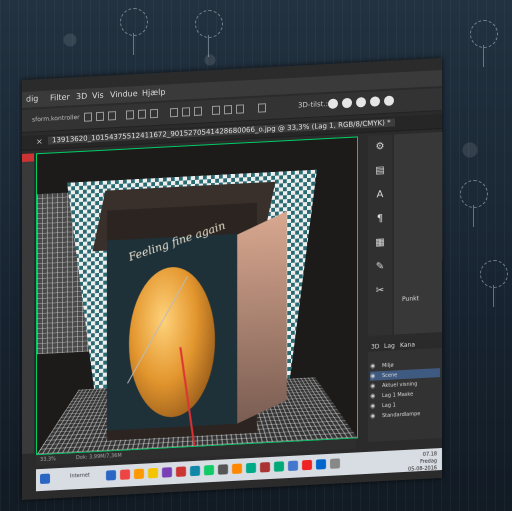 The height and width of the screenshot is (511, 512). Describe the element at coordinates (313, 104) in the screenshot. I see `3d-mode-label: 3D-tilst.:` at that location.